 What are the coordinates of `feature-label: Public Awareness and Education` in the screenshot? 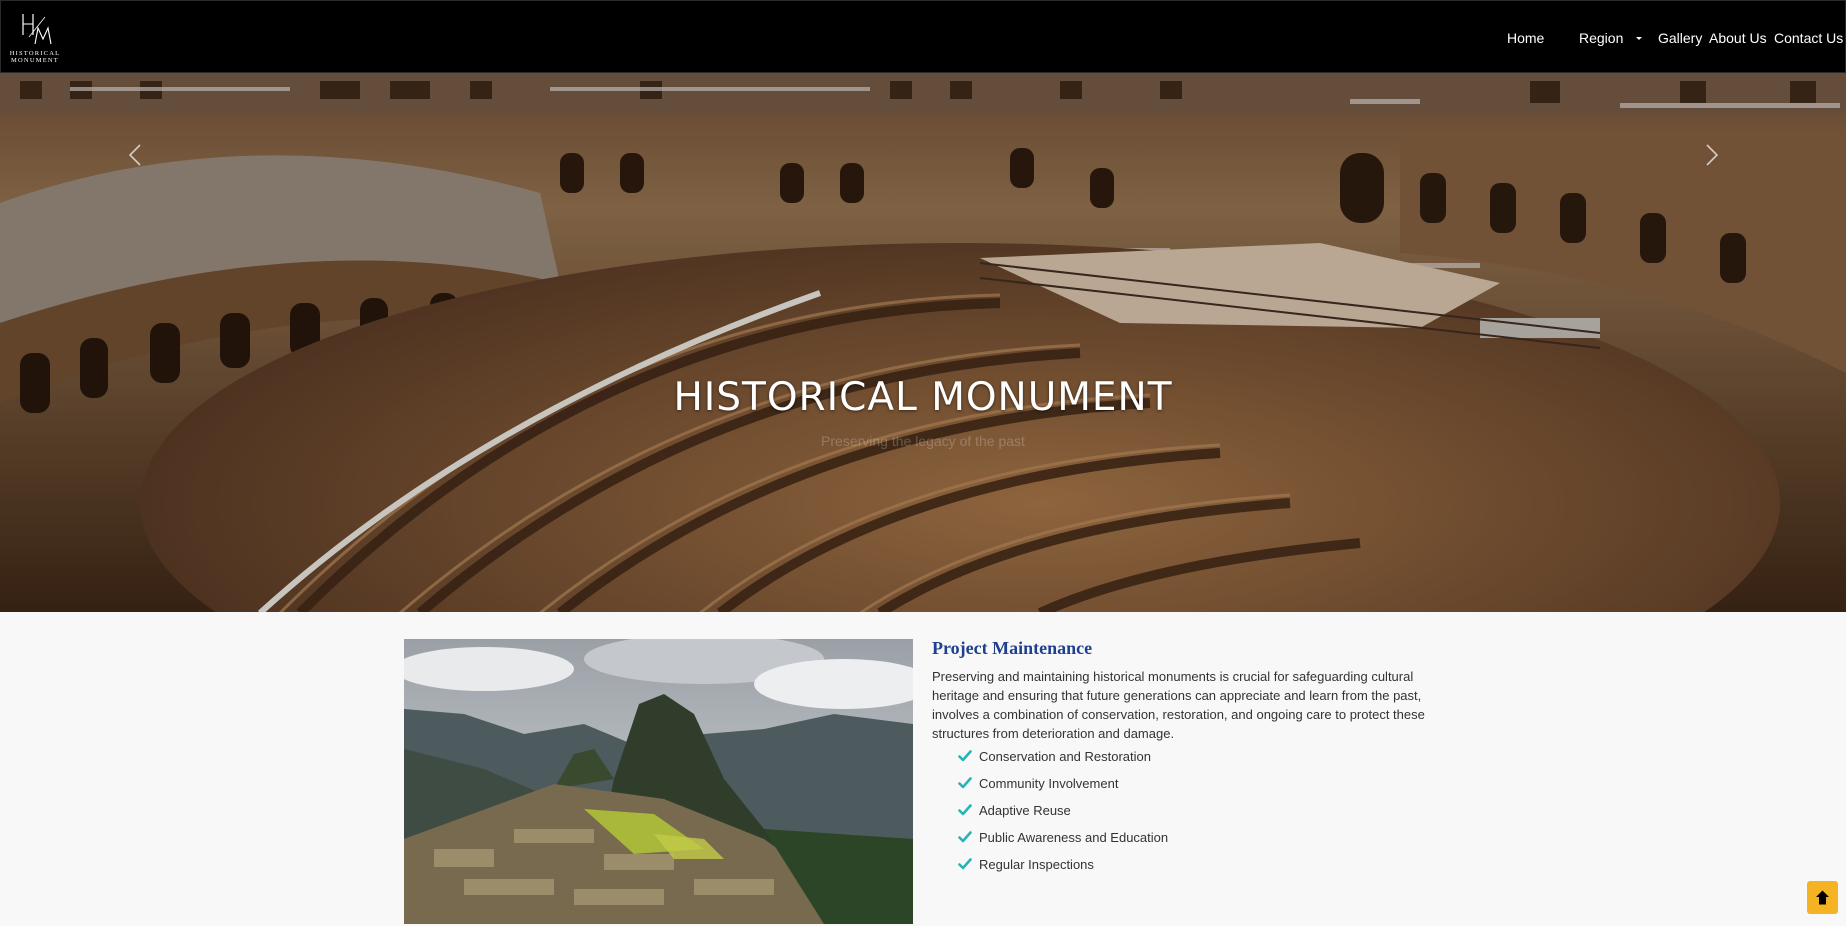 It's located at (1074, 837).